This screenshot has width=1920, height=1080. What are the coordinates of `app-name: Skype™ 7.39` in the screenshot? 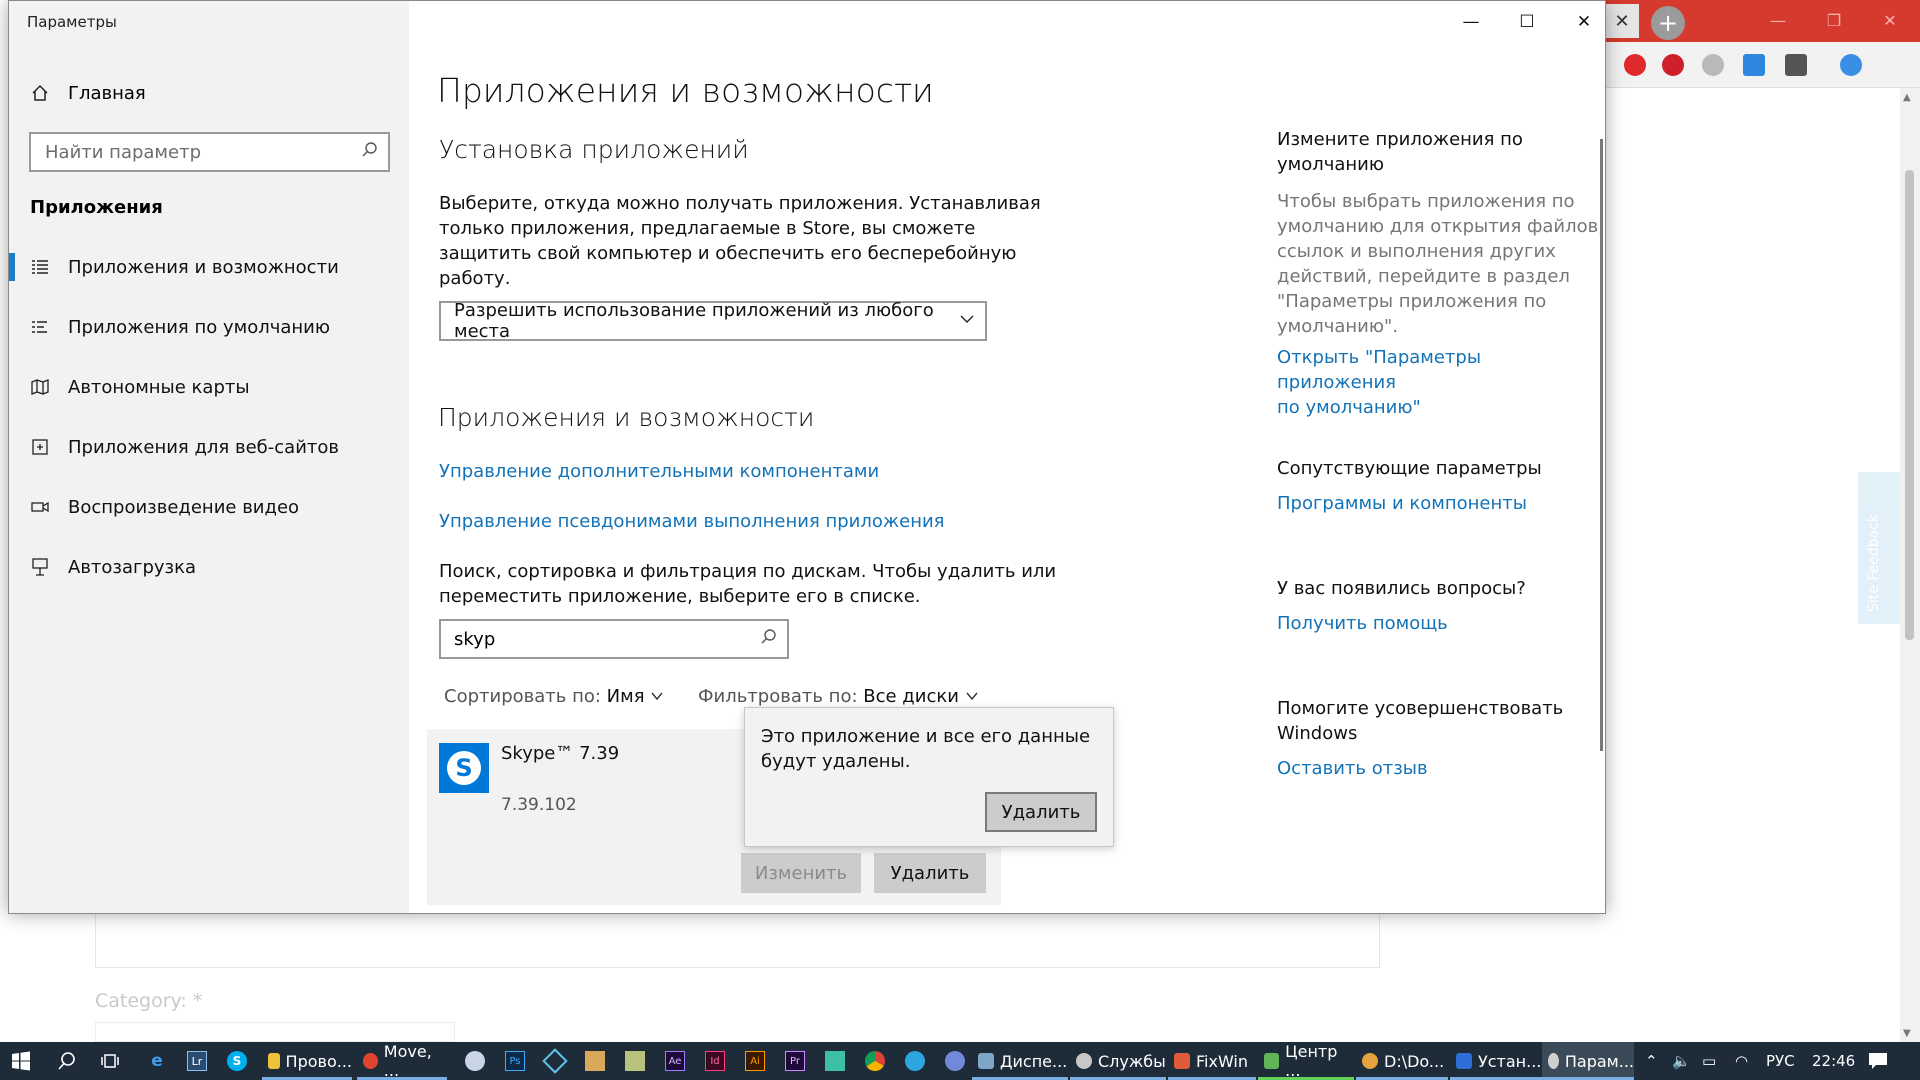 It's located at (560, 753).